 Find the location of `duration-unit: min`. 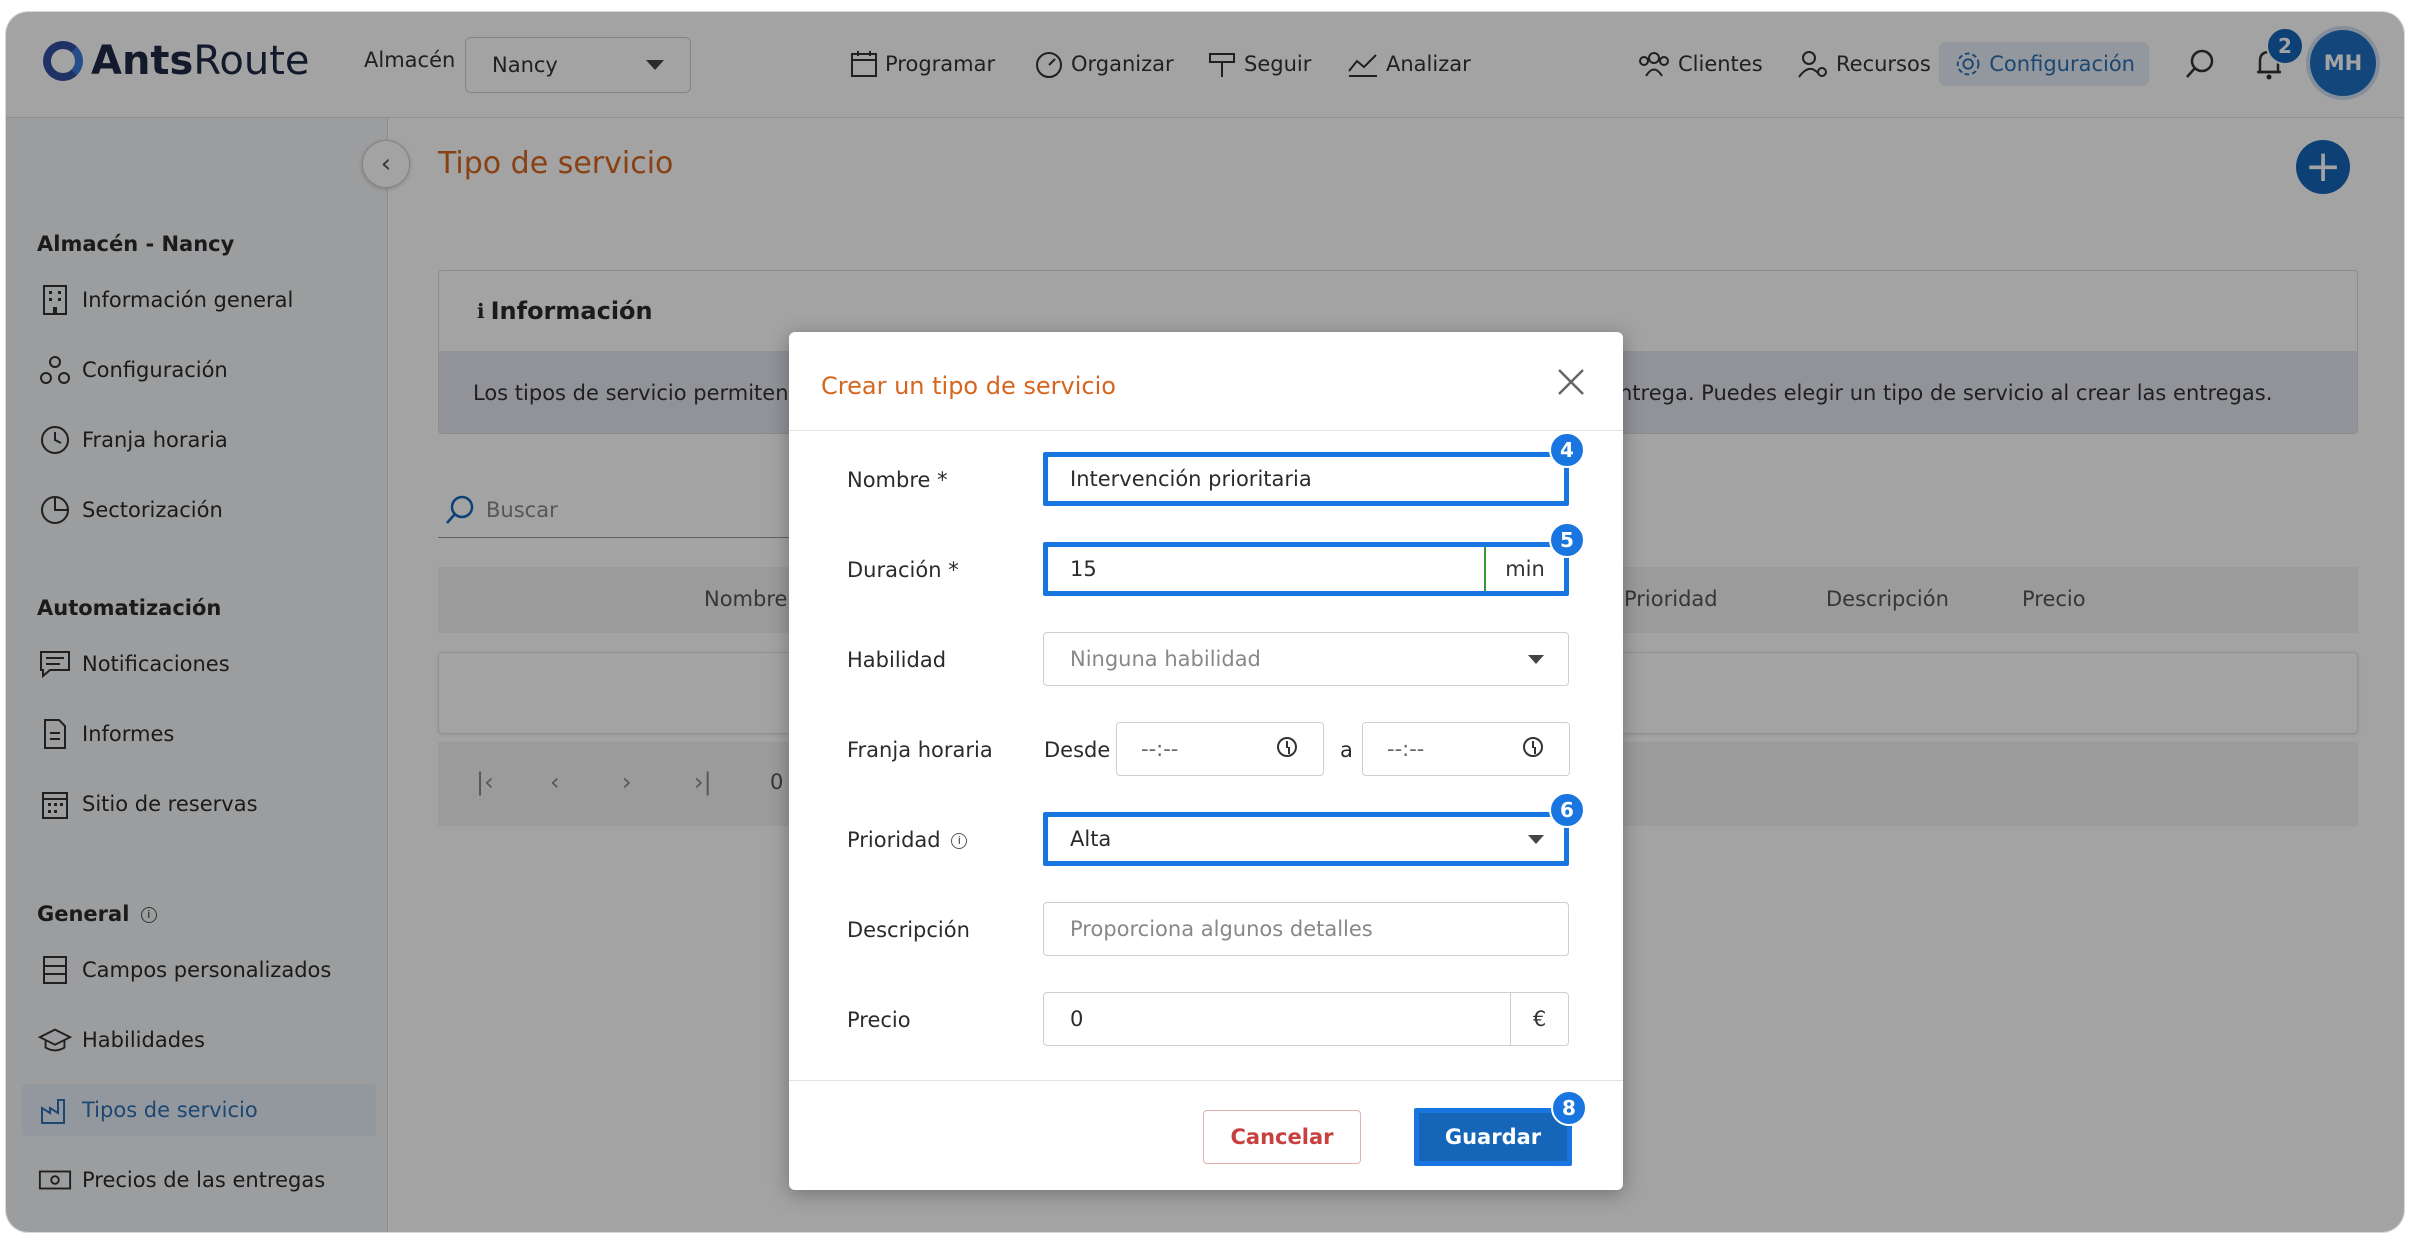

duration-unit: min is located at coordinates (1524, 569).